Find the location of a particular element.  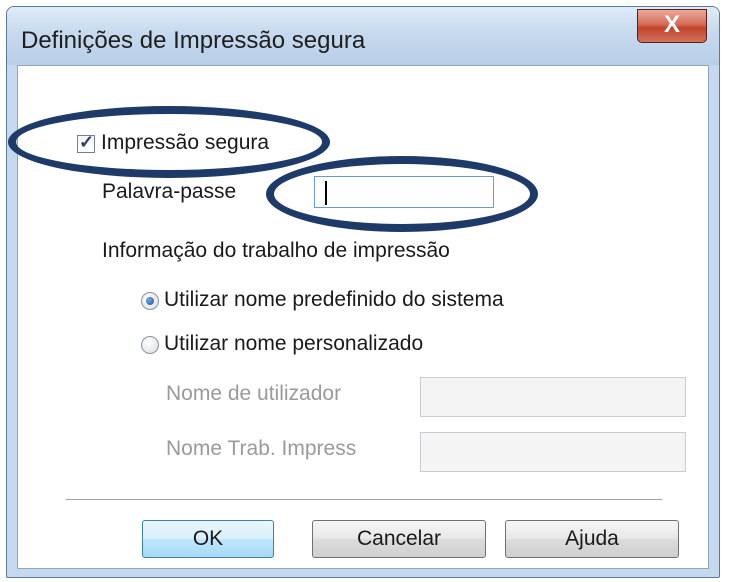

jobname-label: Nome Trab. Impress is located at coordinates (261, 448).